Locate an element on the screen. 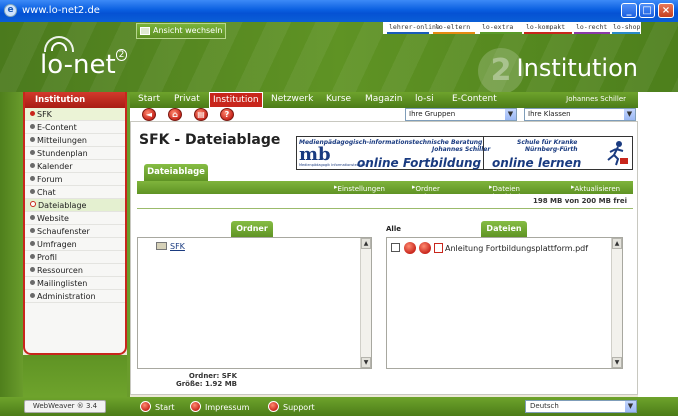  back-icon: ◄ is located at coordinates (149, 114).